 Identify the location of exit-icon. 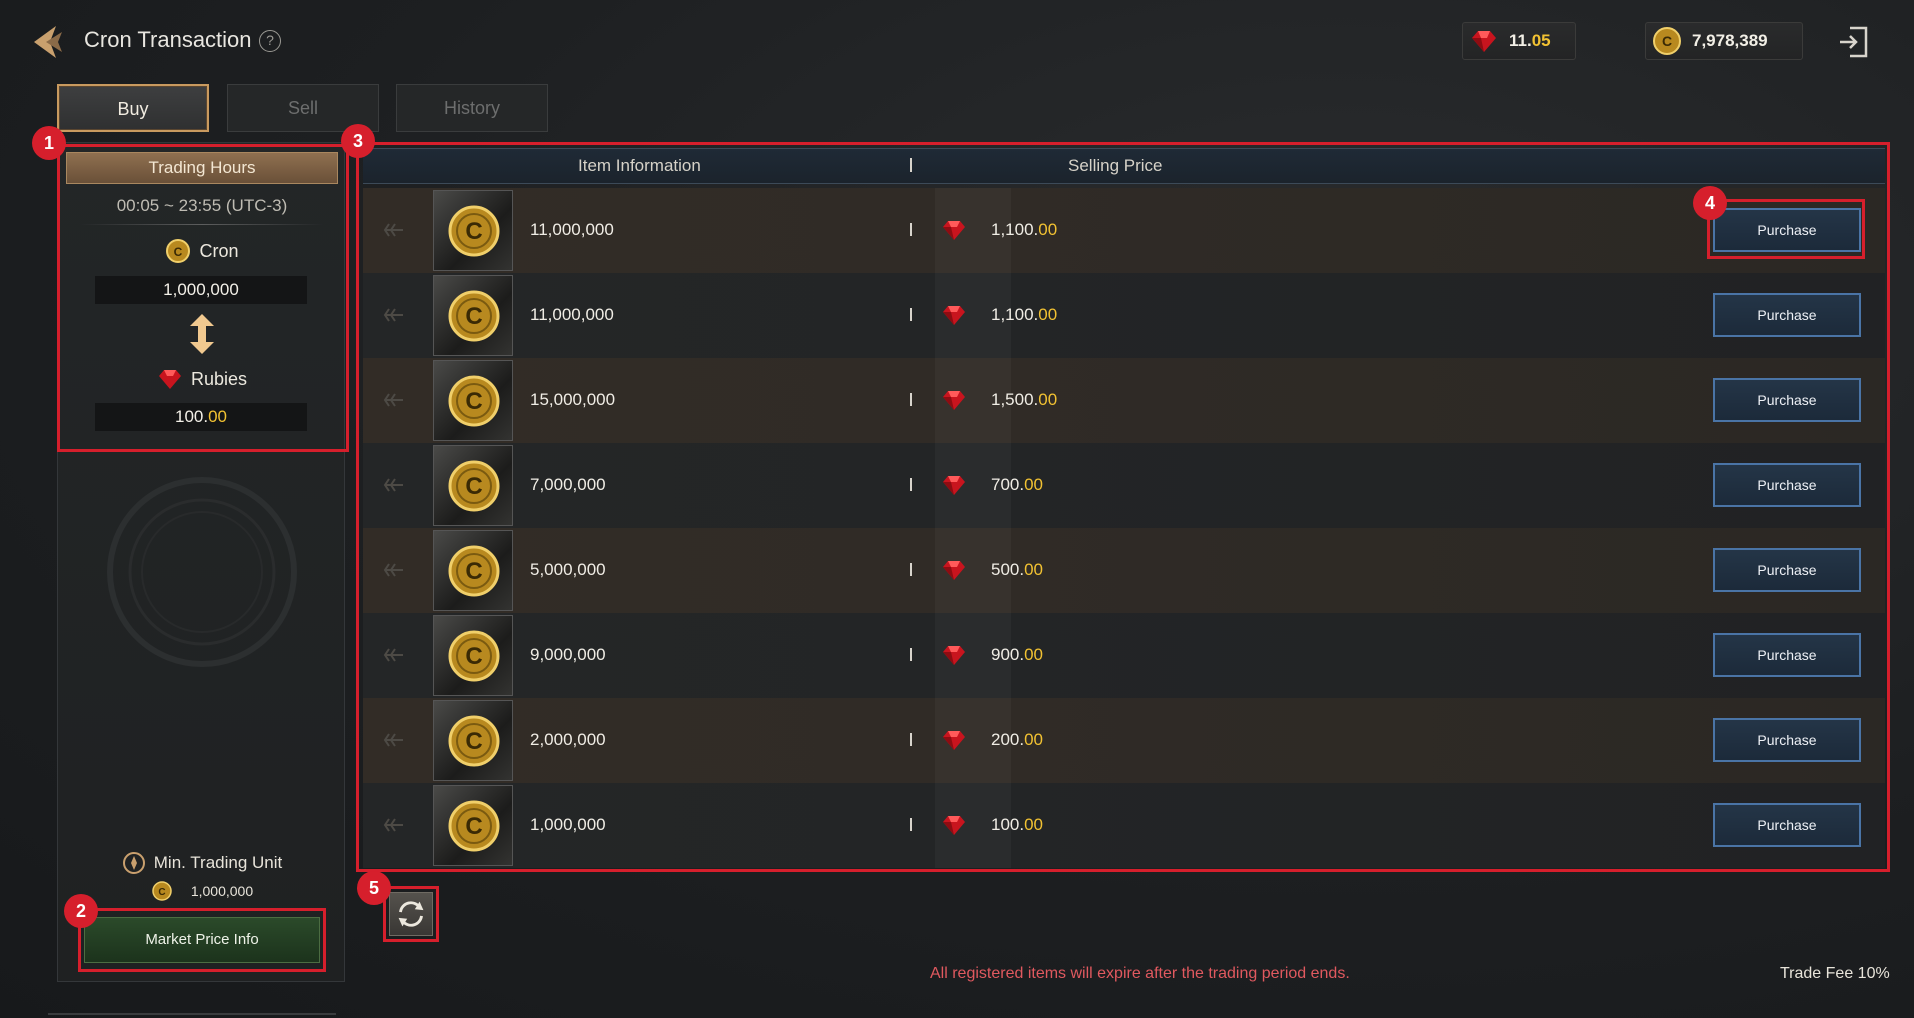
(1854, 42).